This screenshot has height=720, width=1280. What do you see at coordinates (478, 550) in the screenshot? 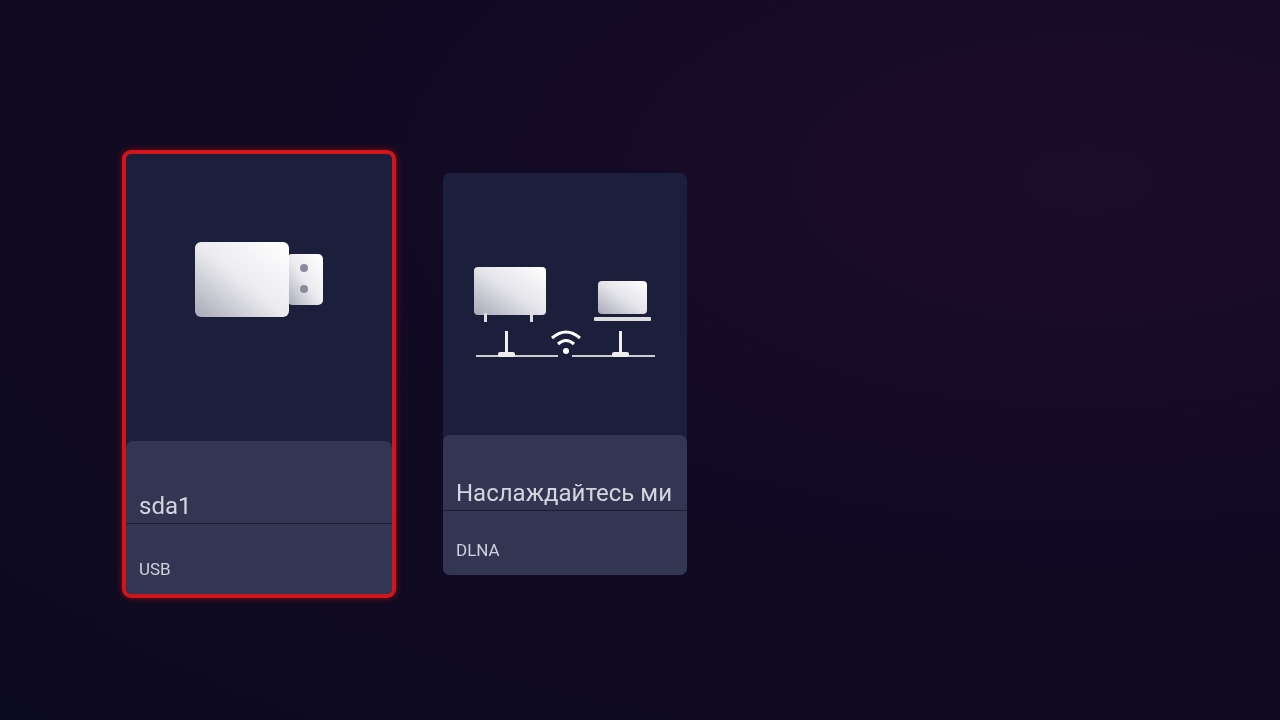
I see `card-subtitle: DLNA` at bounding box center [478, 550].